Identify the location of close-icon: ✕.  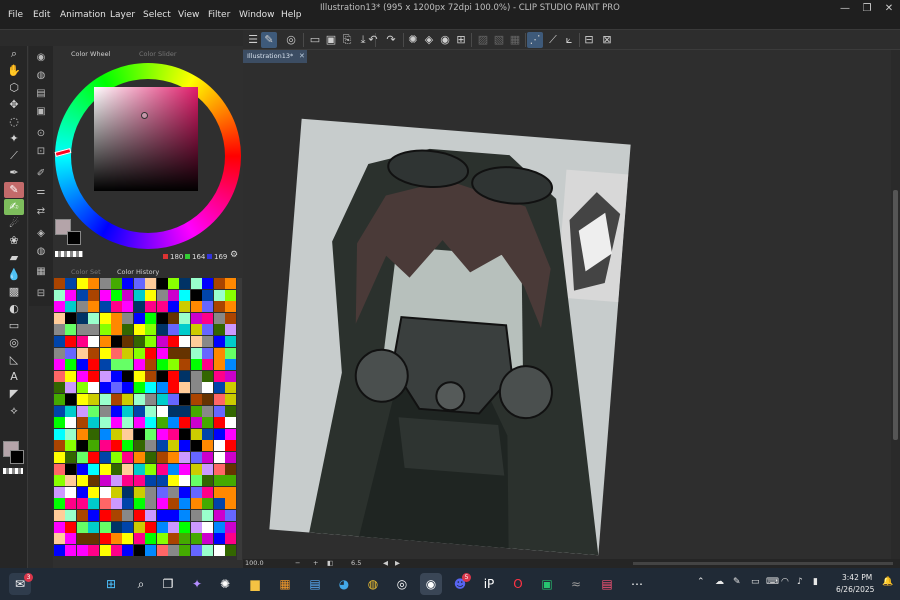
(889, 8).